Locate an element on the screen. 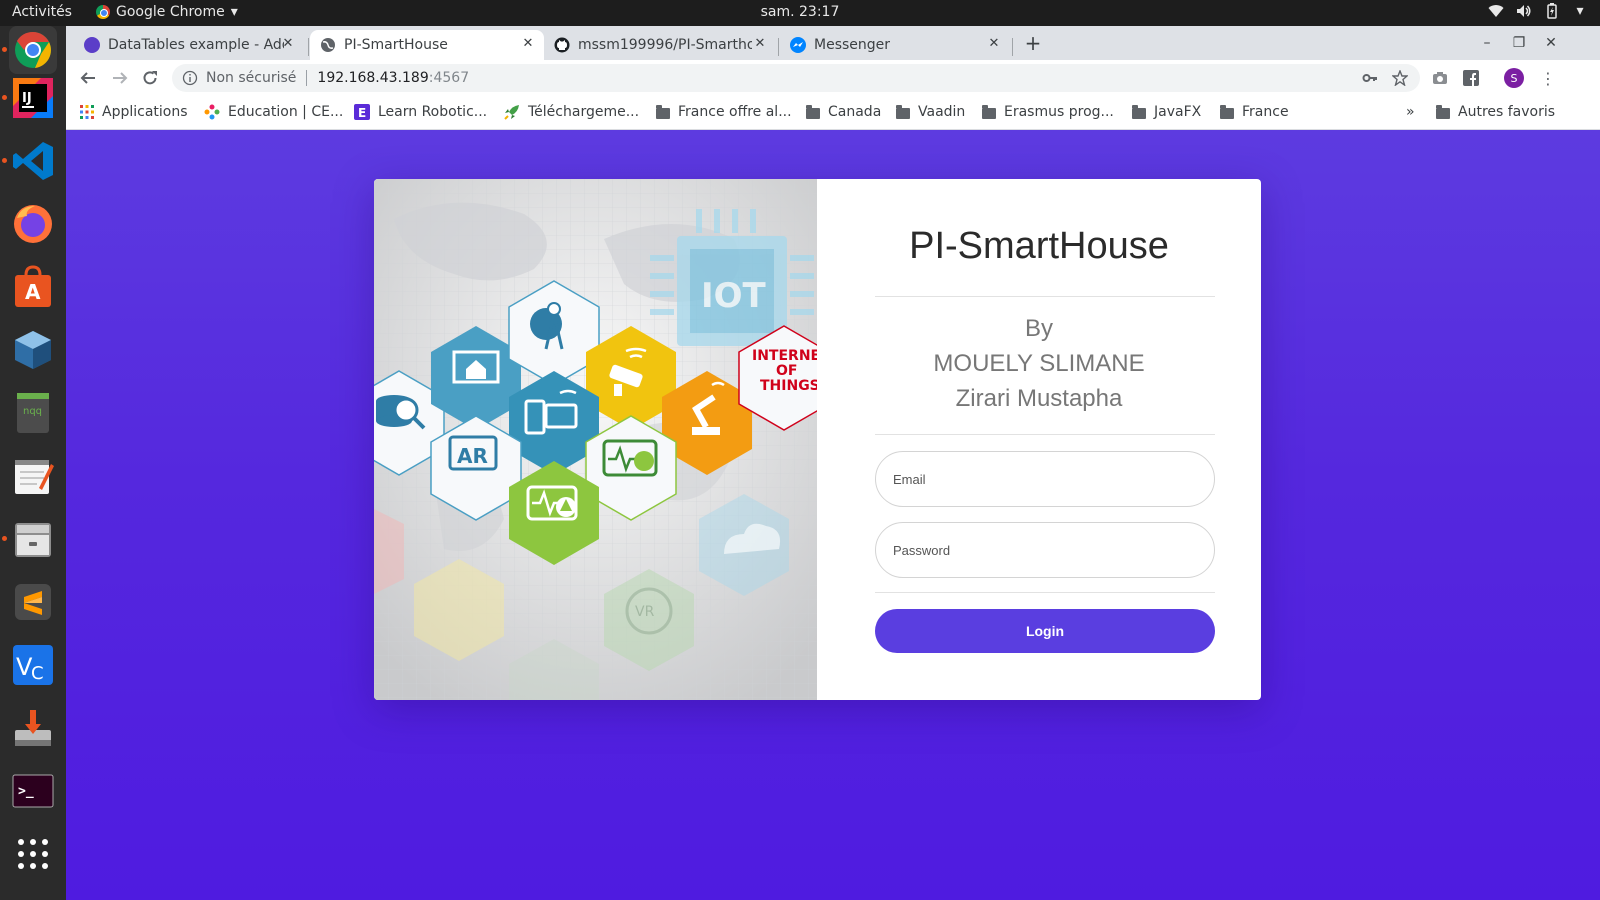  bookmark-vaadin: Vaadin is located at coordinates (930, 112).